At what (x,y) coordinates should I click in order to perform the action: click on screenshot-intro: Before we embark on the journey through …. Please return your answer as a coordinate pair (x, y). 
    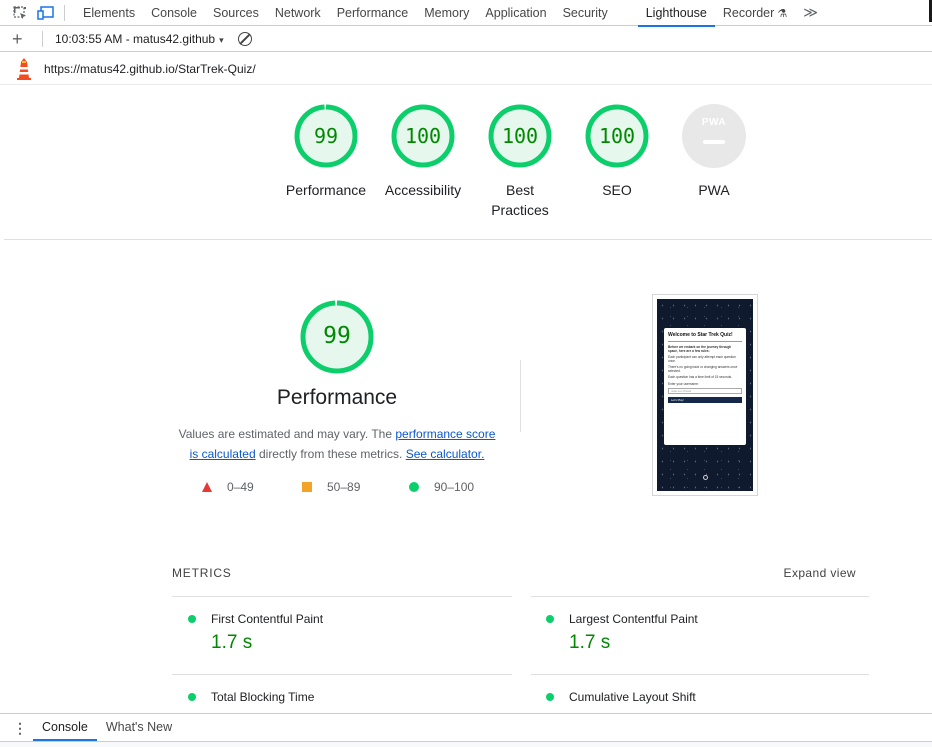
    Looking at the image, I should click on (700, 349).